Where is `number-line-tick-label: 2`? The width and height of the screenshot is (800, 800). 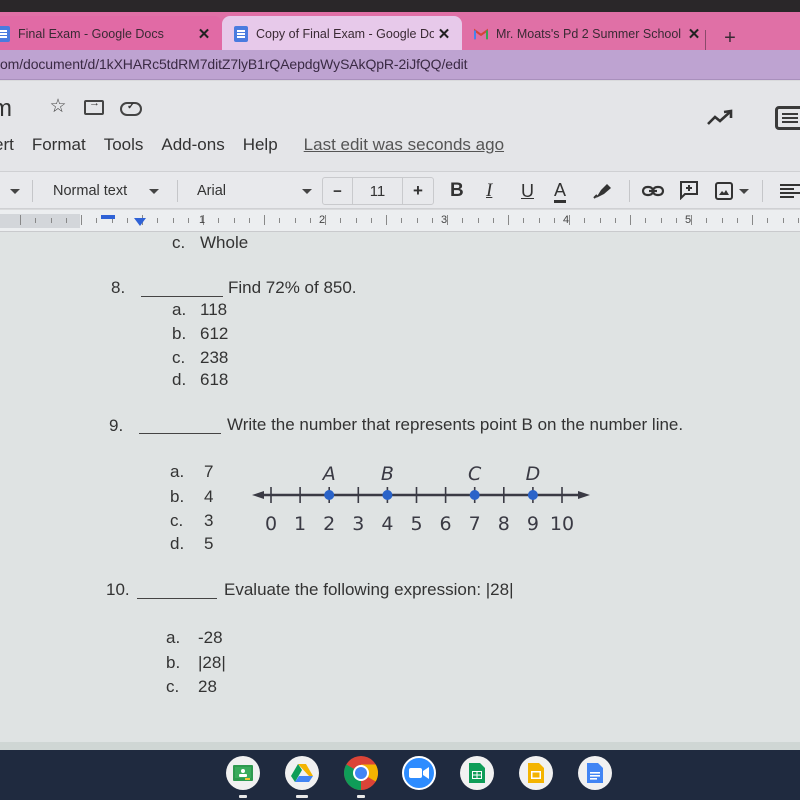
number-line-tick-label: 2 is located at coordinates (329, 524).